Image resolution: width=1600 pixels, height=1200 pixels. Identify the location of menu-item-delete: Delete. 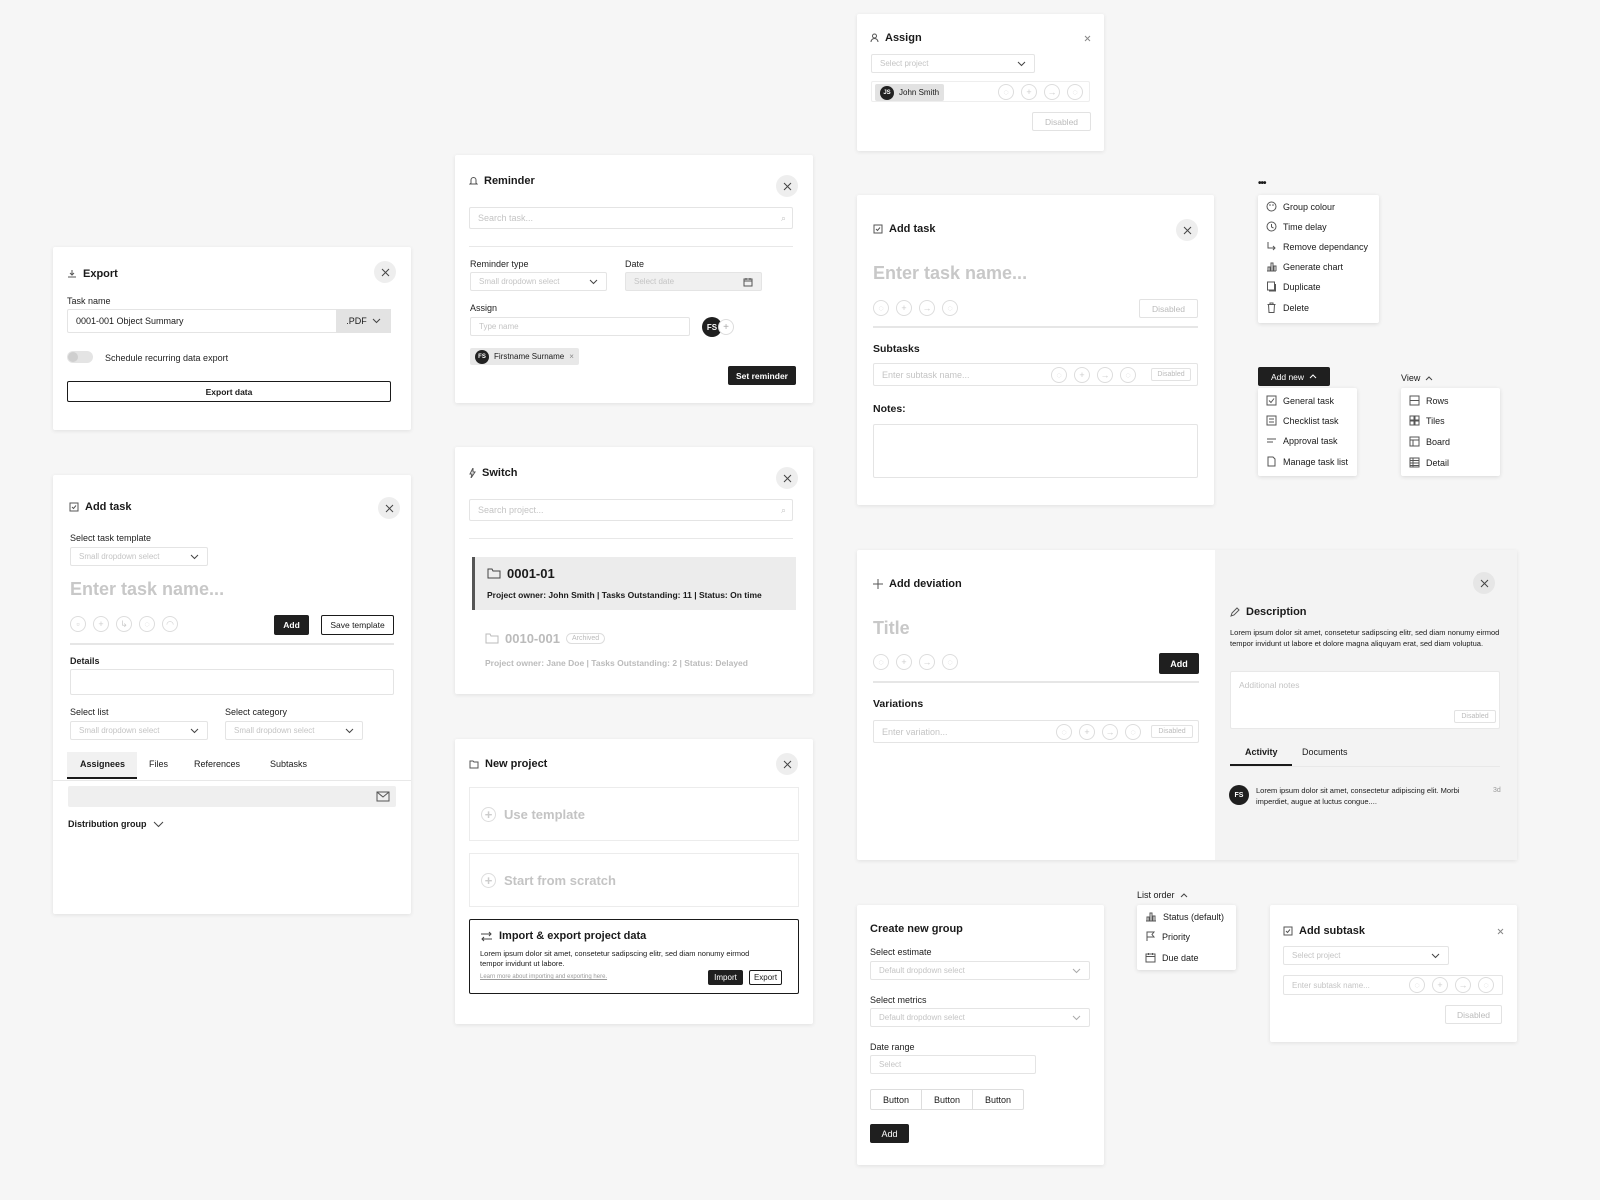
(1287, 307).